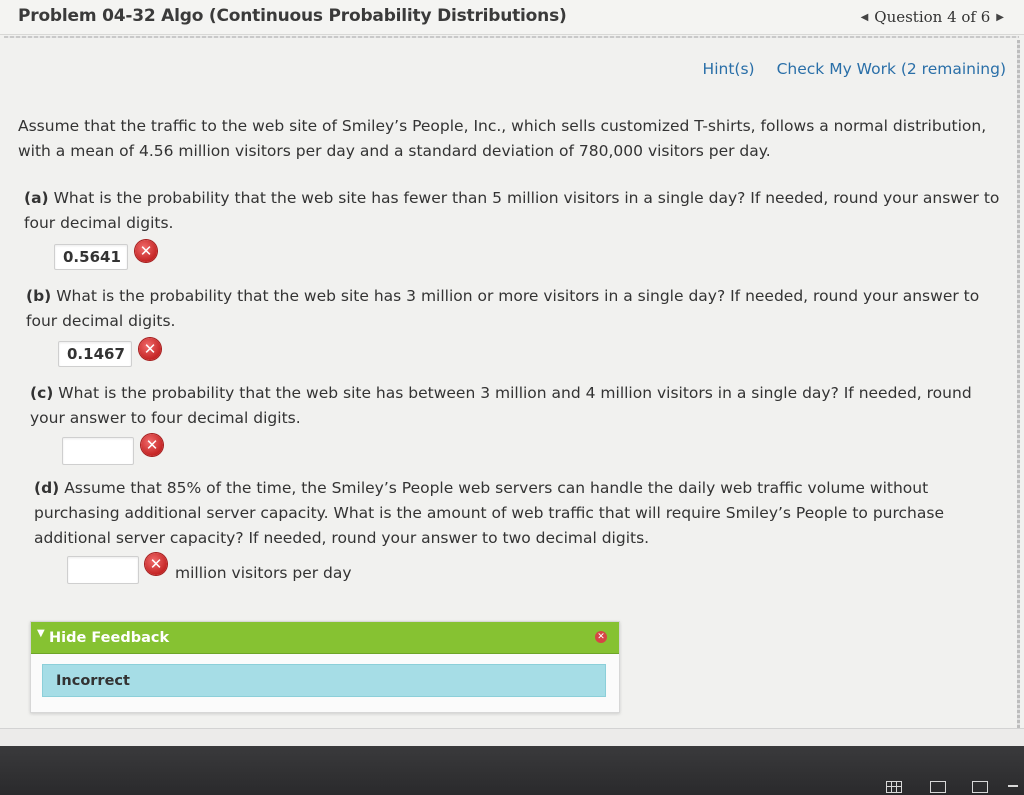 The width and height of the screenshot is (1024, 795). What do you see at coordinates (47, 488) in the screenshot?
I see `part-d-label: (d)` at bounding box center [47, 488].